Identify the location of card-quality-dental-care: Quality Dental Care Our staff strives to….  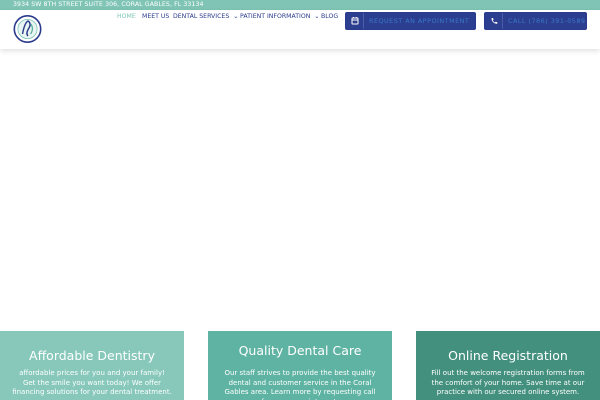
(300, 365).